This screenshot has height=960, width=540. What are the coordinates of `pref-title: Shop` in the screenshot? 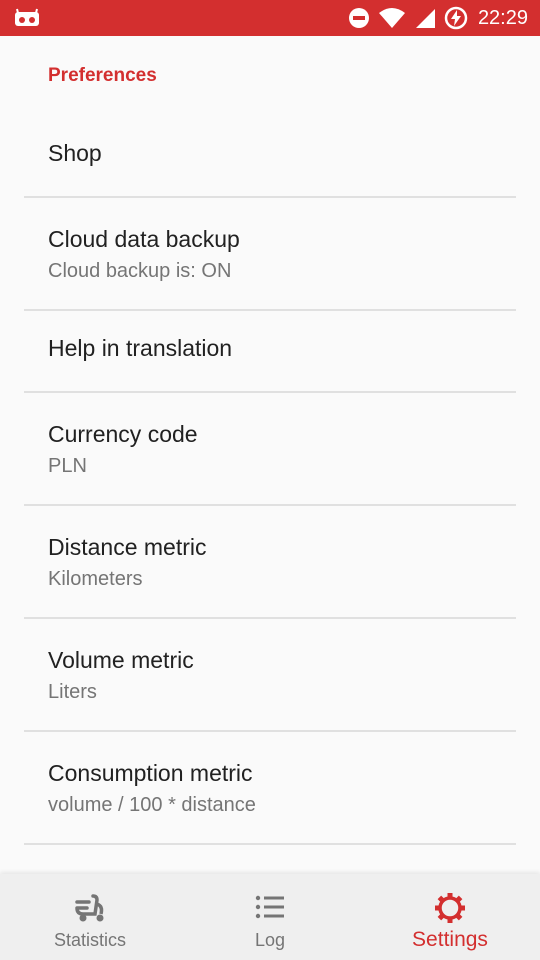 It's located at (75, 153).